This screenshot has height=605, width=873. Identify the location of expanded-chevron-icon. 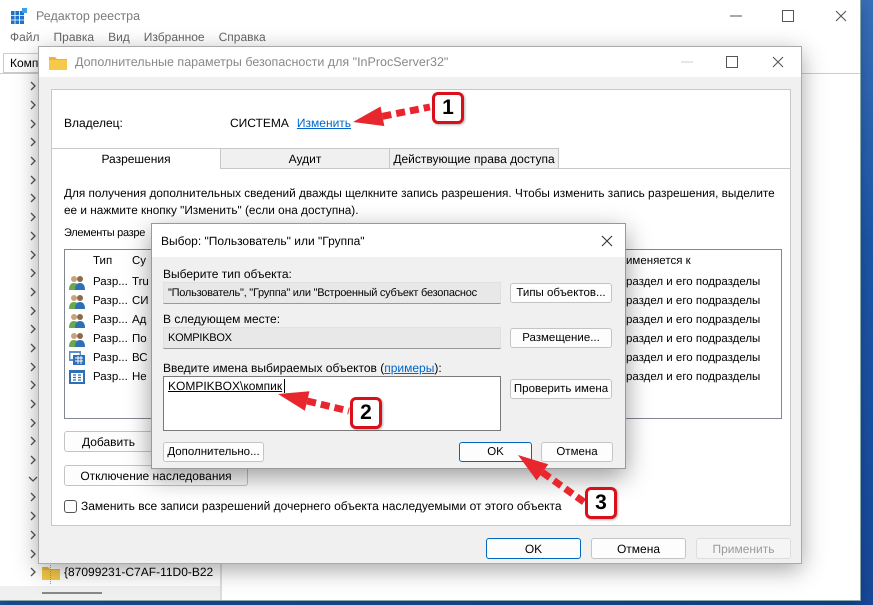
(33, 479).